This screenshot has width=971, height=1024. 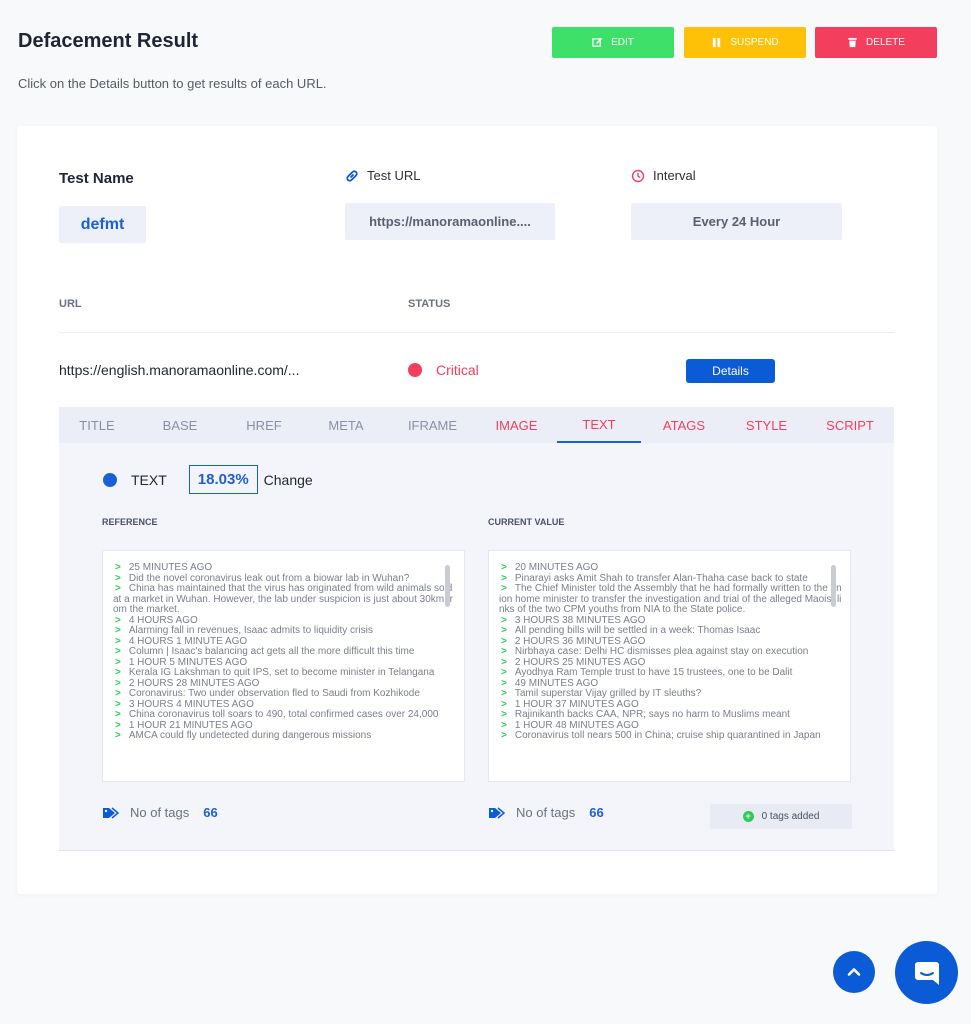 I want to click on tab-script: SCRIPT, so click(x=850, y=425).